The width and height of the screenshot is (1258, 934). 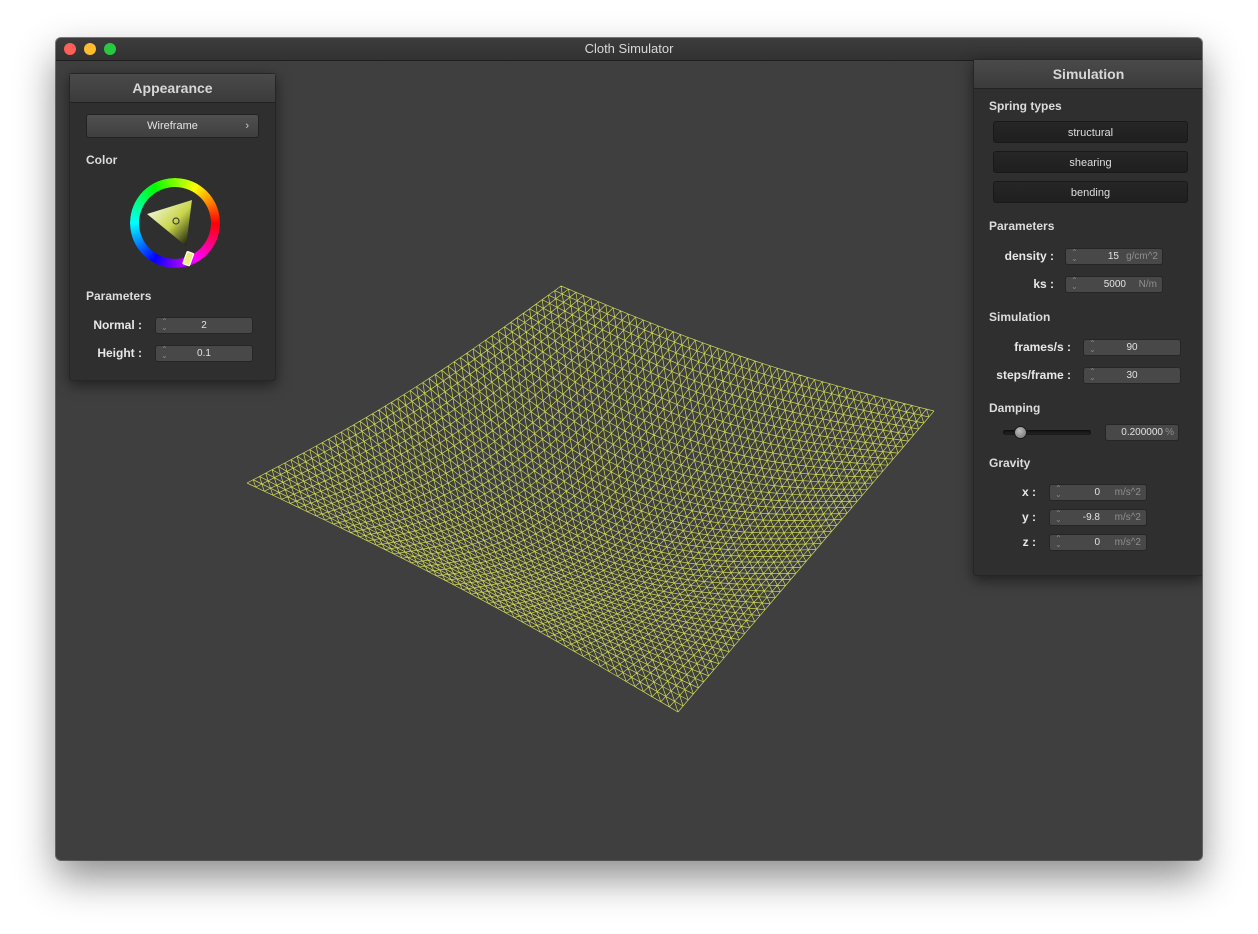 What do you see at coordinates (1020, 317) in the screenshot?
I see `simulation-section-label: Simulation` at bounding box center [1020, 317].